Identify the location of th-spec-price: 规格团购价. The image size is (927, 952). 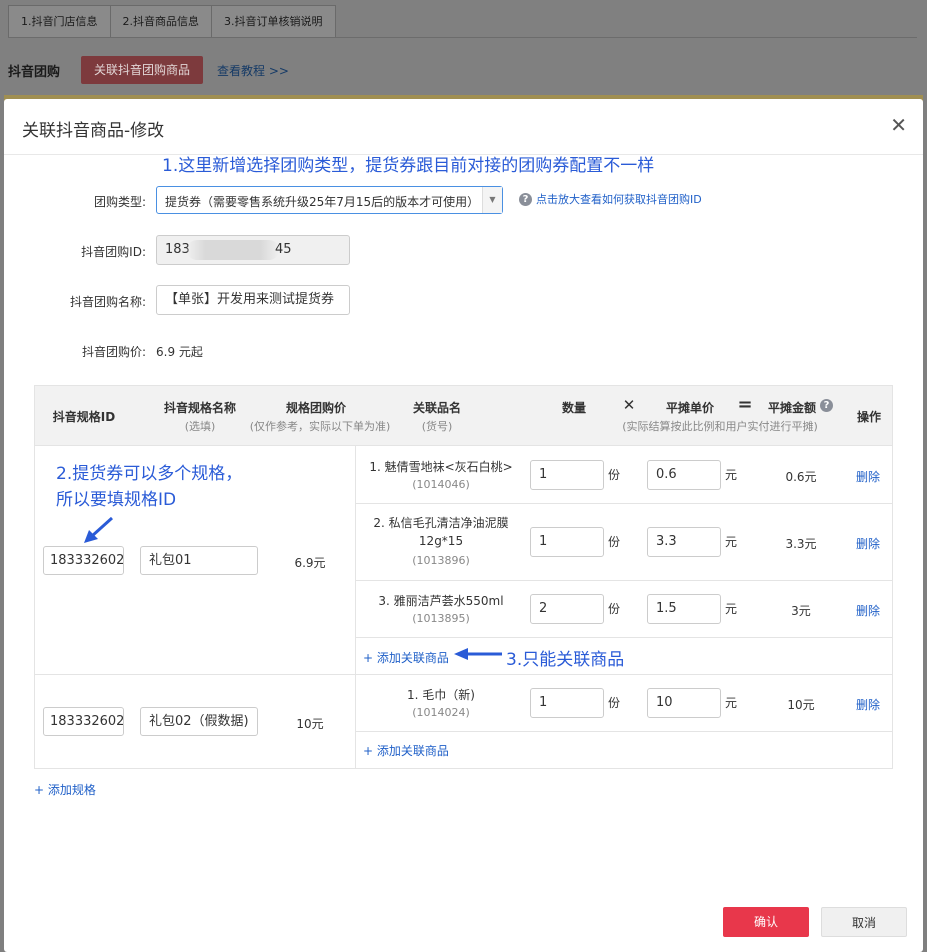
(315, 408).